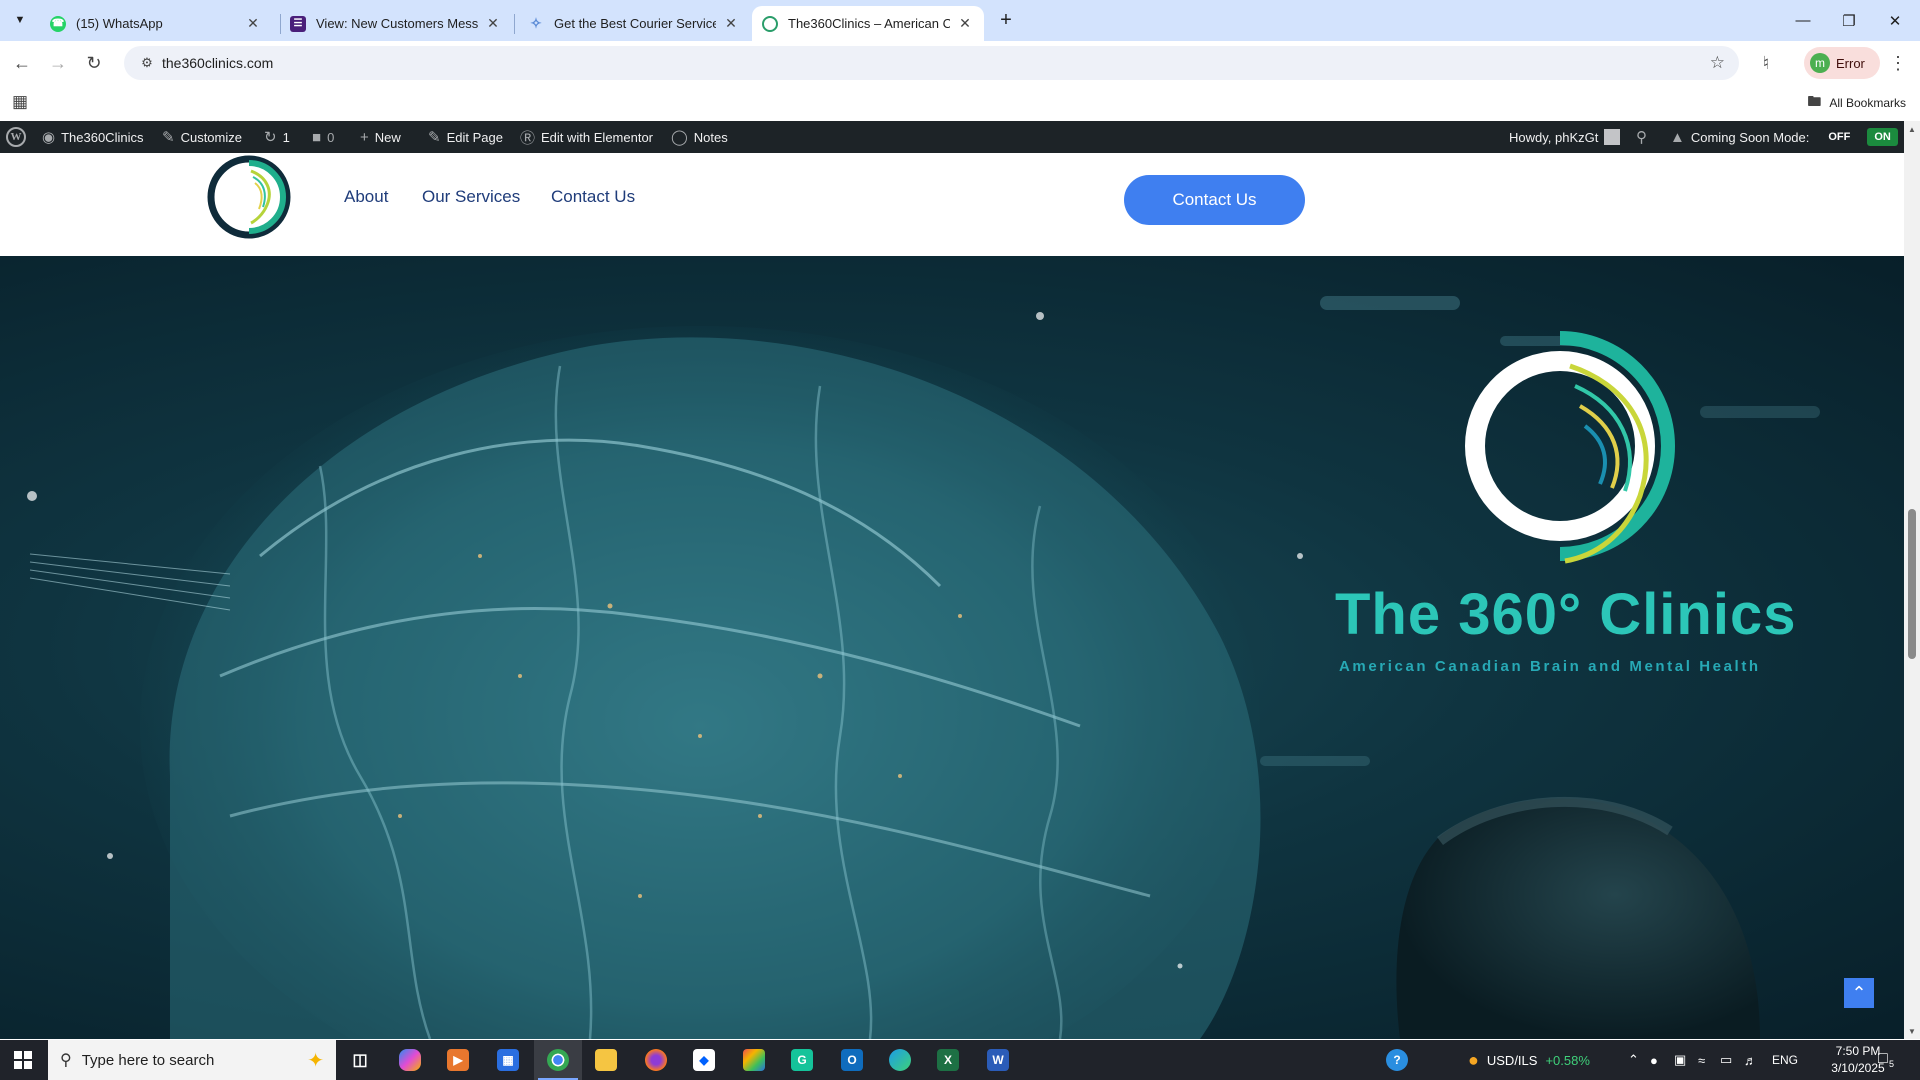 The image size is (1920, 1080). I want to click on contact-us-button: Contact Us, so click(1214, 200).